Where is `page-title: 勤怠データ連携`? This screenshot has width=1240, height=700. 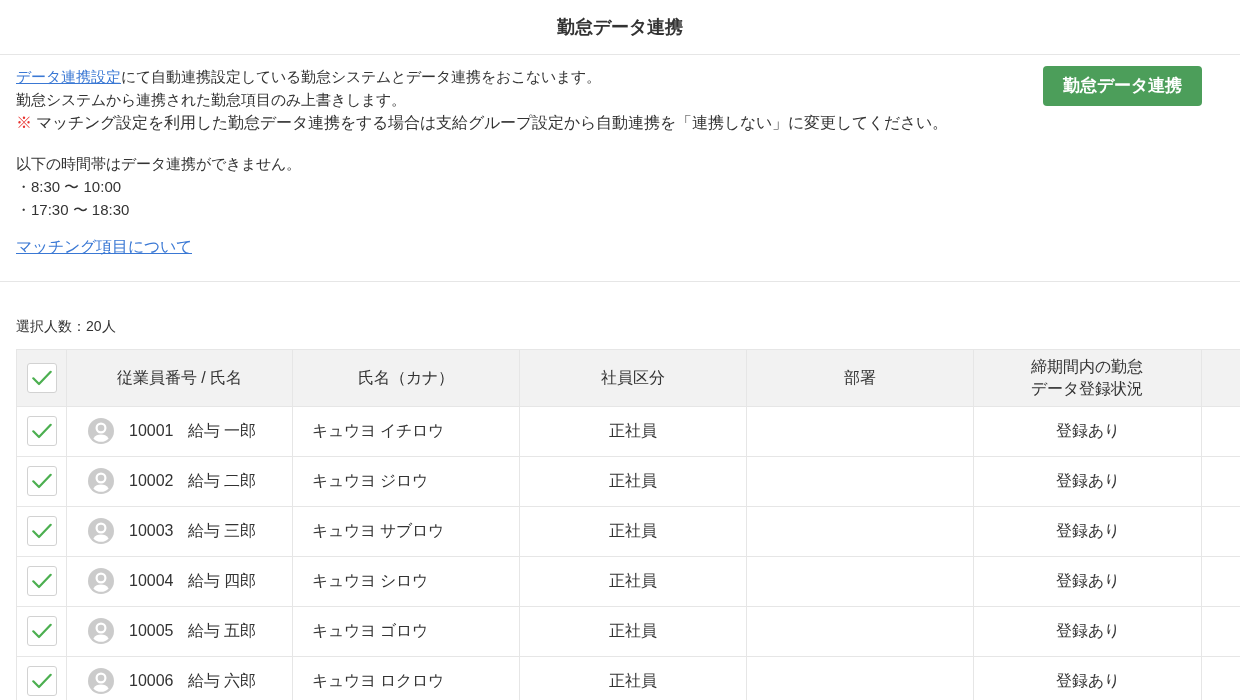 page-title: 勤怠データ連携 is located at coordinates (620, 27).